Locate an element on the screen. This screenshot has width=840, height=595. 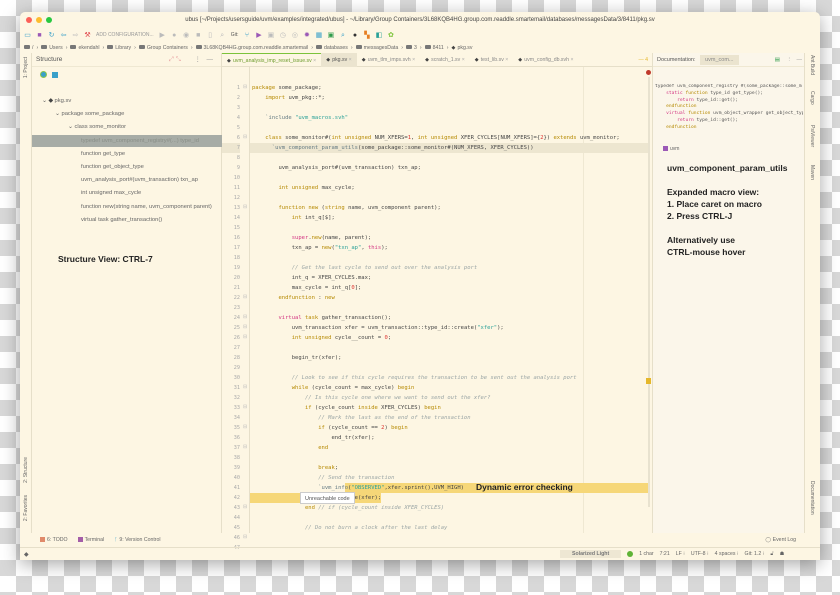
line-number: 18 is located at coordinates (231, 258).